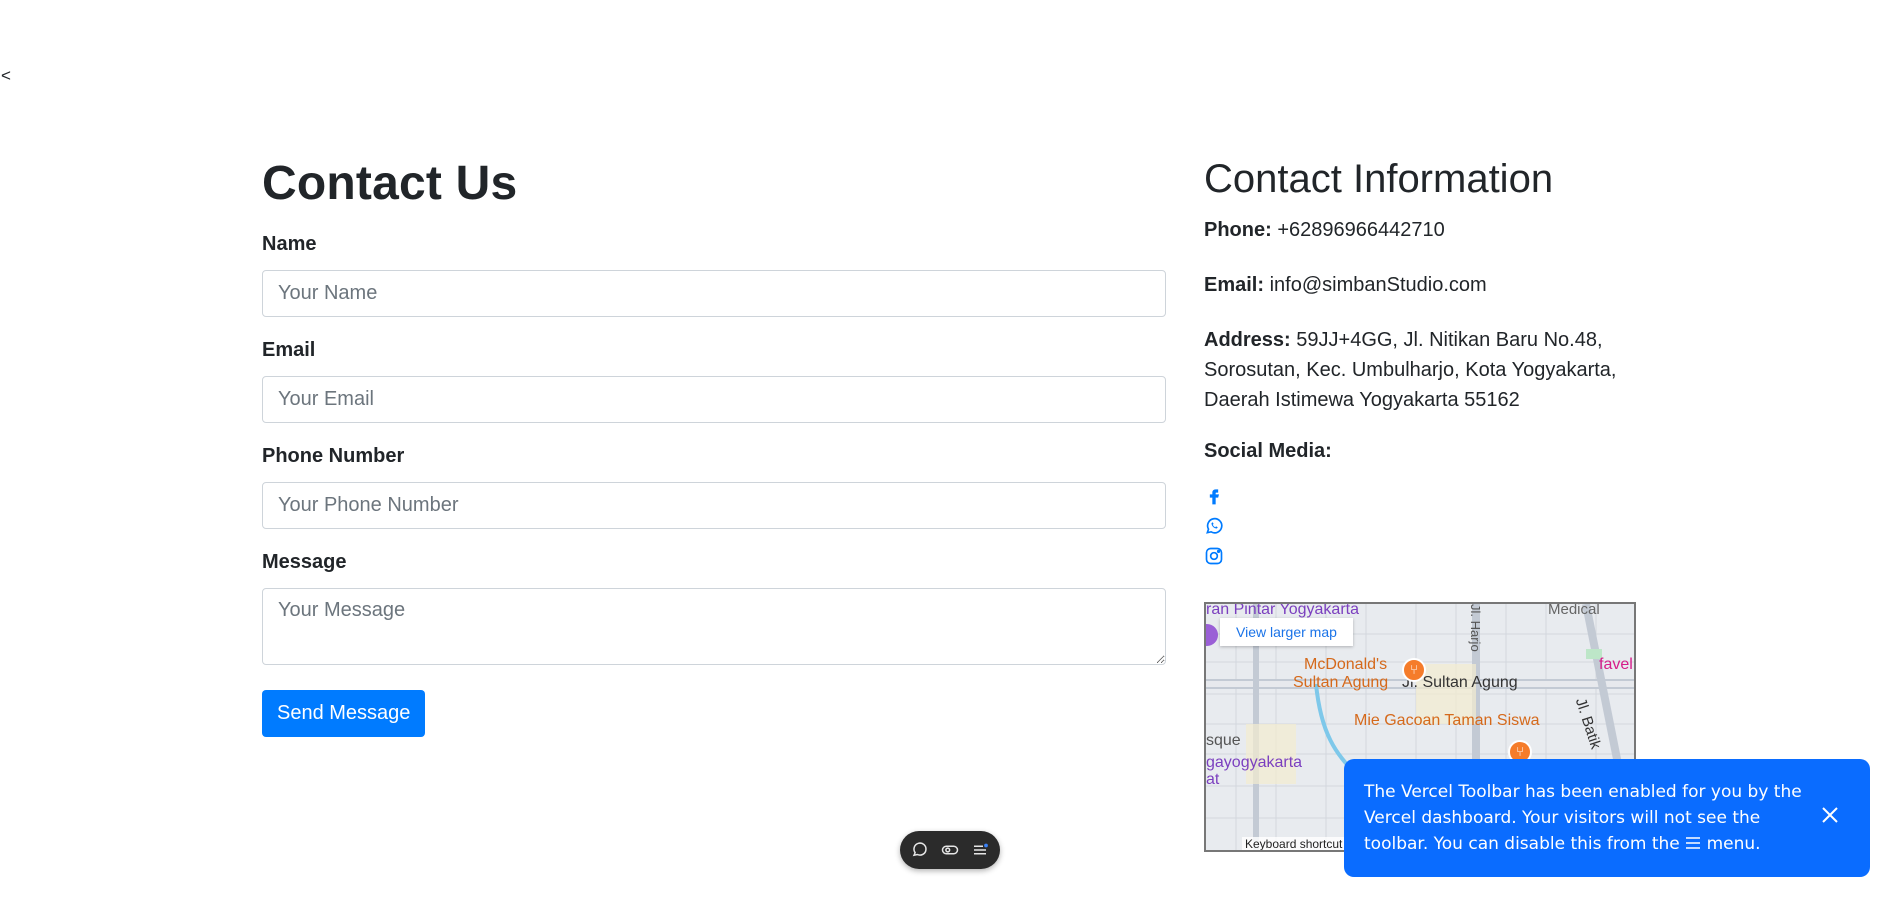  Describe the element at coordinates (1215, 498) in the screenshot. I see `facebook-icon` at that location.